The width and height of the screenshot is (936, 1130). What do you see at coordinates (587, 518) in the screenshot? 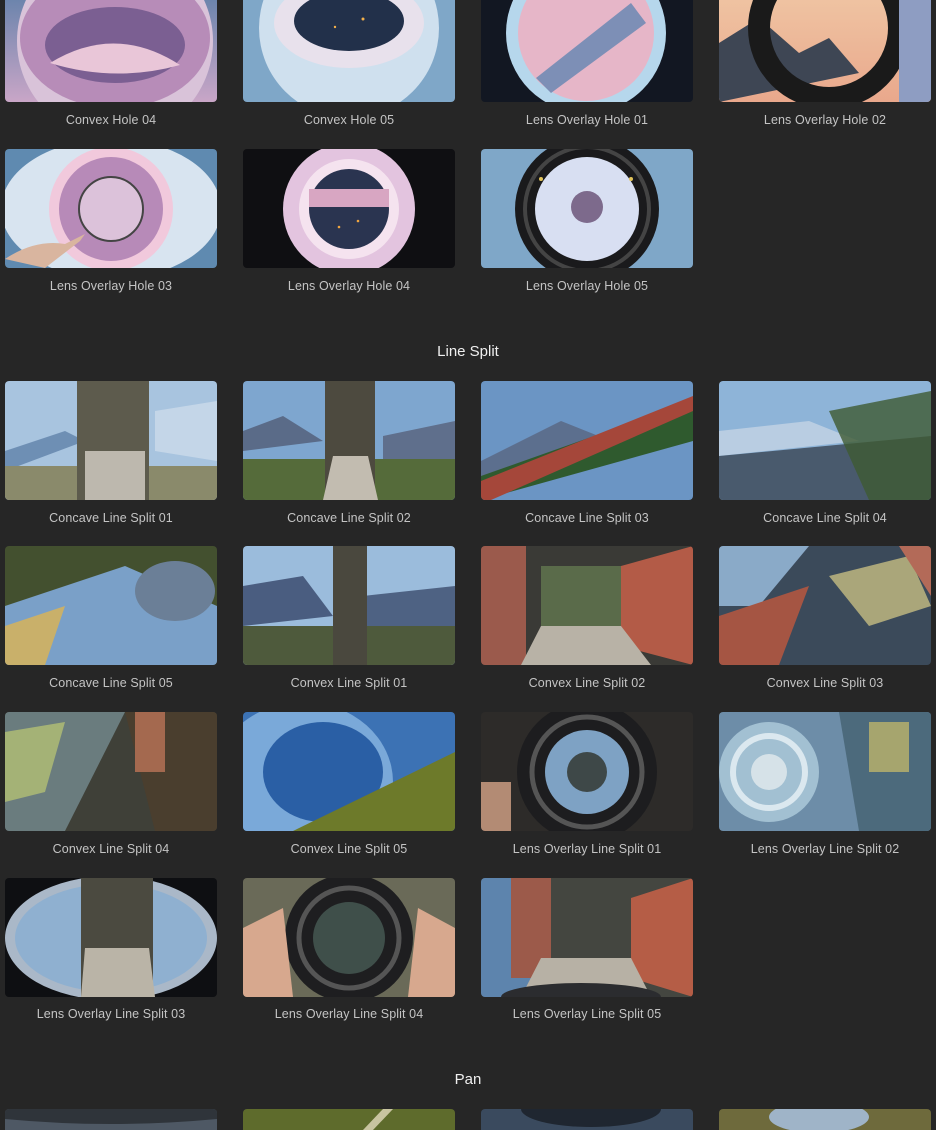
I see `label-concave-line-split-03: Concave Line Split 03` at bounding box center [587, 518].